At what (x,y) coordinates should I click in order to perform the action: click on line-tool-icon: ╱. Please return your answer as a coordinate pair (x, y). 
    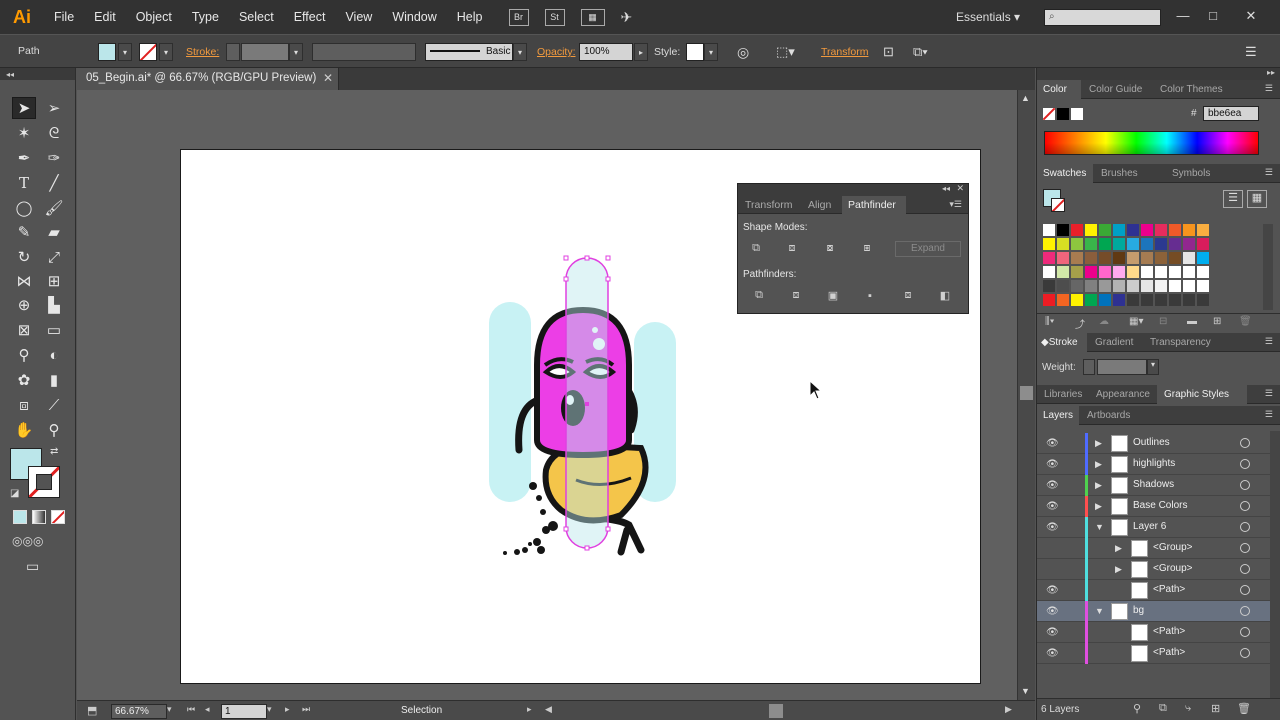
    Looking at the image, I should click on (54, 183).